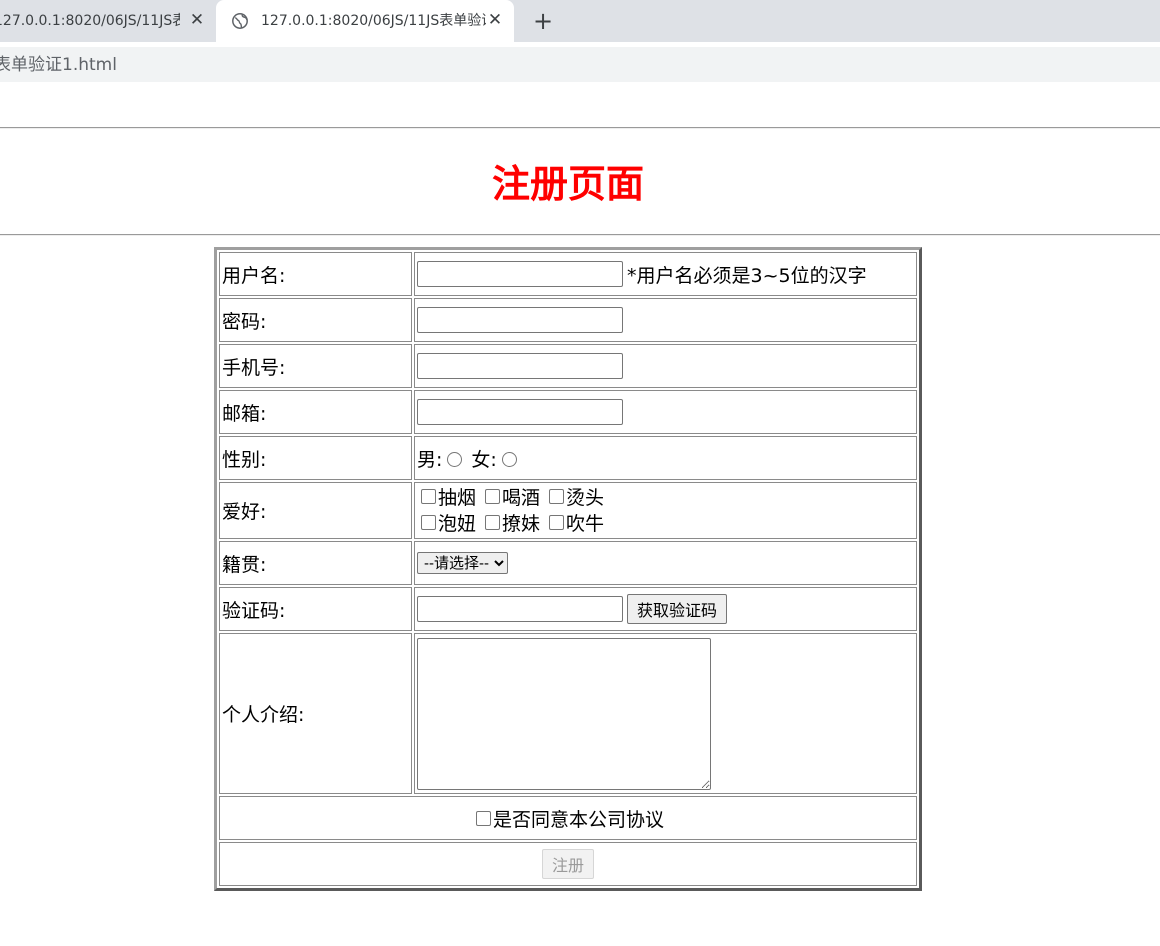 This screenshot has width=1160, height=946. I want to click on submit-cell: 注册, so click(568, 864).